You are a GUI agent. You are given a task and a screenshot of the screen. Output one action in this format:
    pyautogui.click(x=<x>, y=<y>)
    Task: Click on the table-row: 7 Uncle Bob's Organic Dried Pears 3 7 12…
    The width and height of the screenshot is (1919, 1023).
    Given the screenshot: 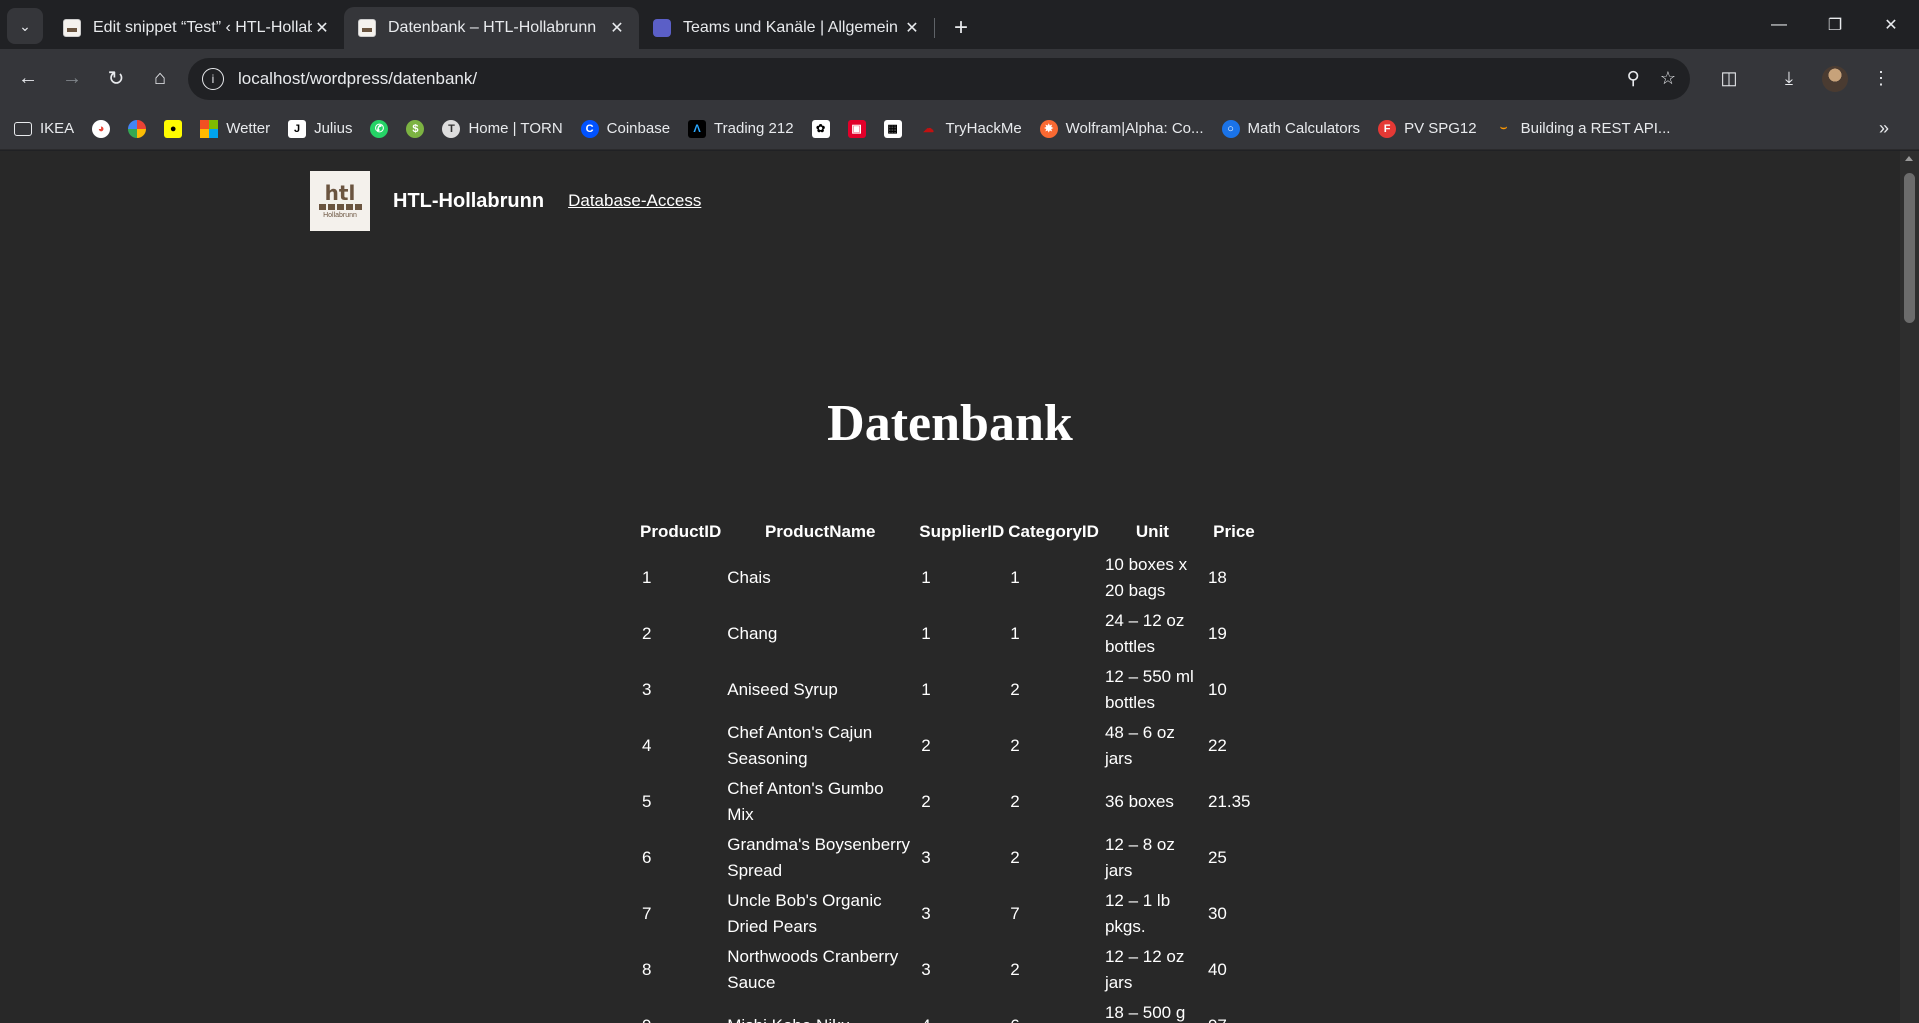 What is the action you would take?
    pyautogui.click(x=951, y=914)
    